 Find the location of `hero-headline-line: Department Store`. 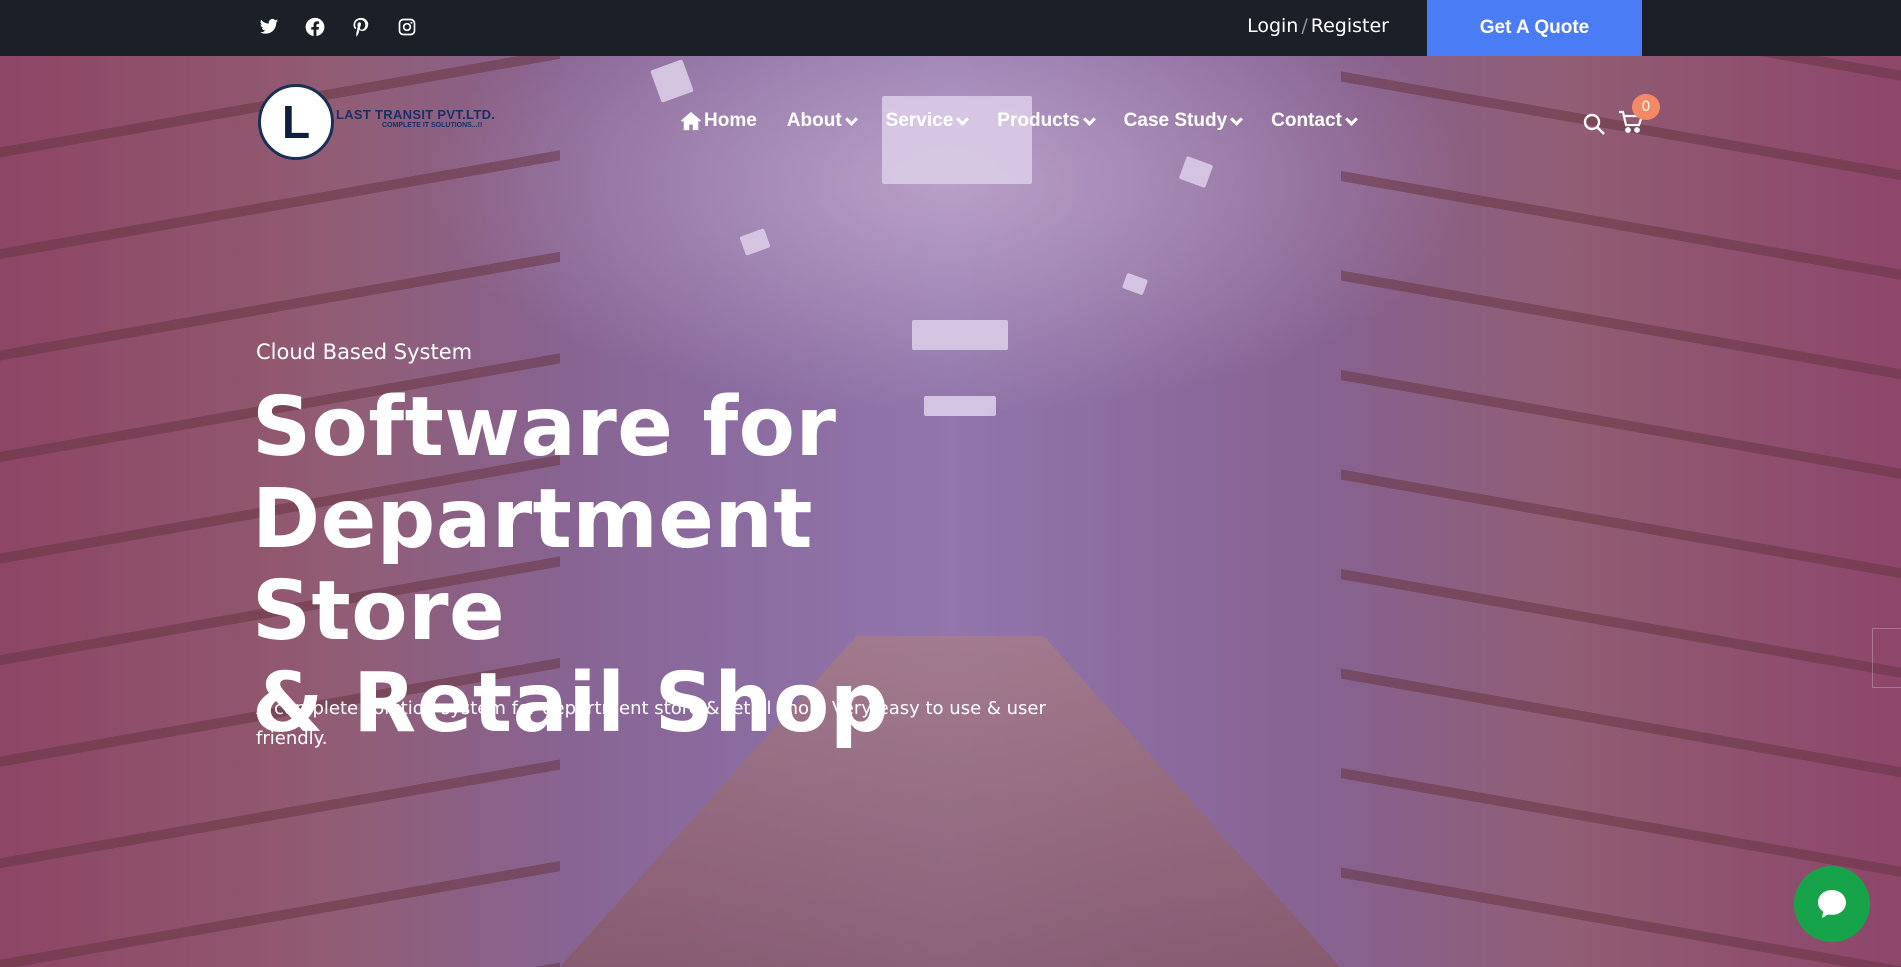

hero-headline-line: Department Store is located at coordinates (532, 565).